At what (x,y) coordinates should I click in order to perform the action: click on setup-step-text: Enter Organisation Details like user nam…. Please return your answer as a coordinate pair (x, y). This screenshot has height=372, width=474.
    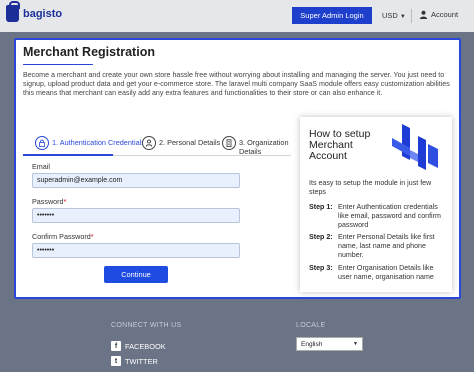
    Looking at the image, I should click on (386, 272).